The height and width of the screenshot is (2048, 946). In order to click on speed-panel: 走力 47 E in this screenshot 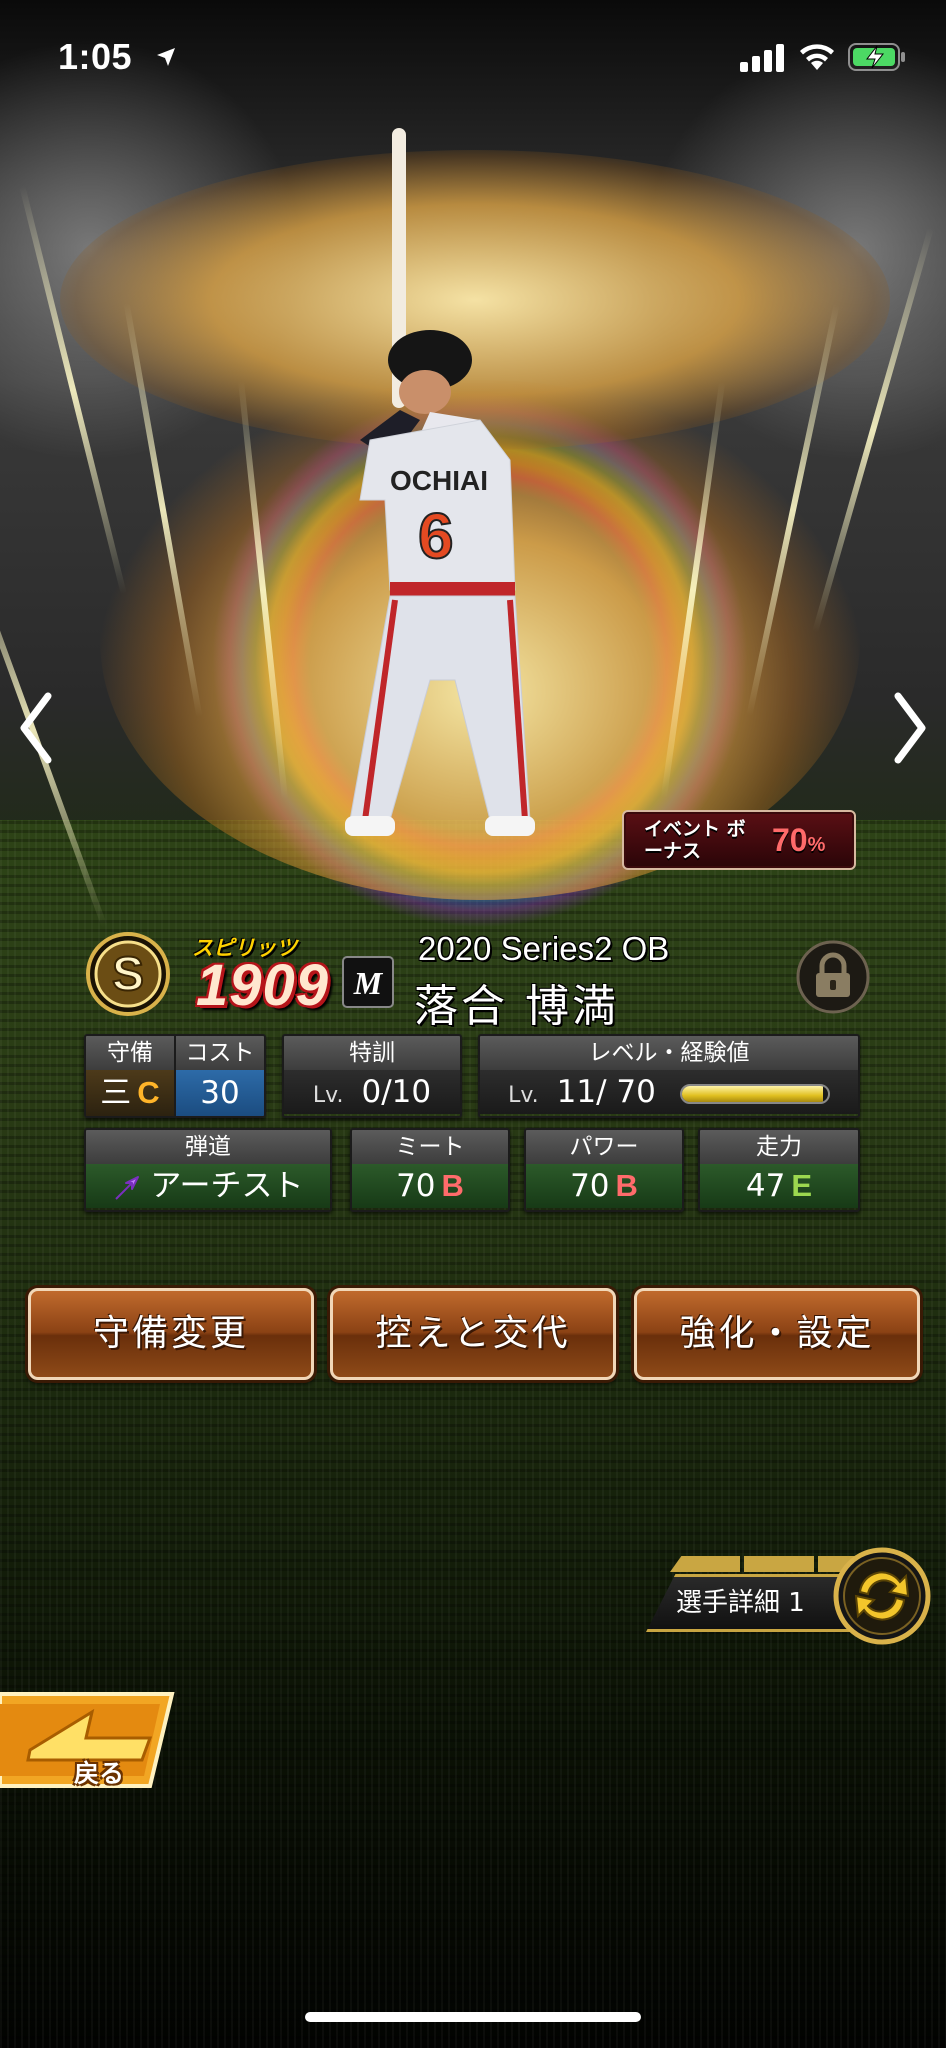, I will do `click(779, 1170)`.